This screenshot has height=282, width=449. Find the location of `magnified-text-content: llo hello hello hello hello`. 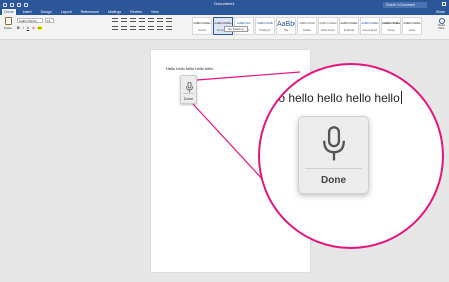

magnified-text-content: llo hello hello hello hello is located at coordinates (336, 98).